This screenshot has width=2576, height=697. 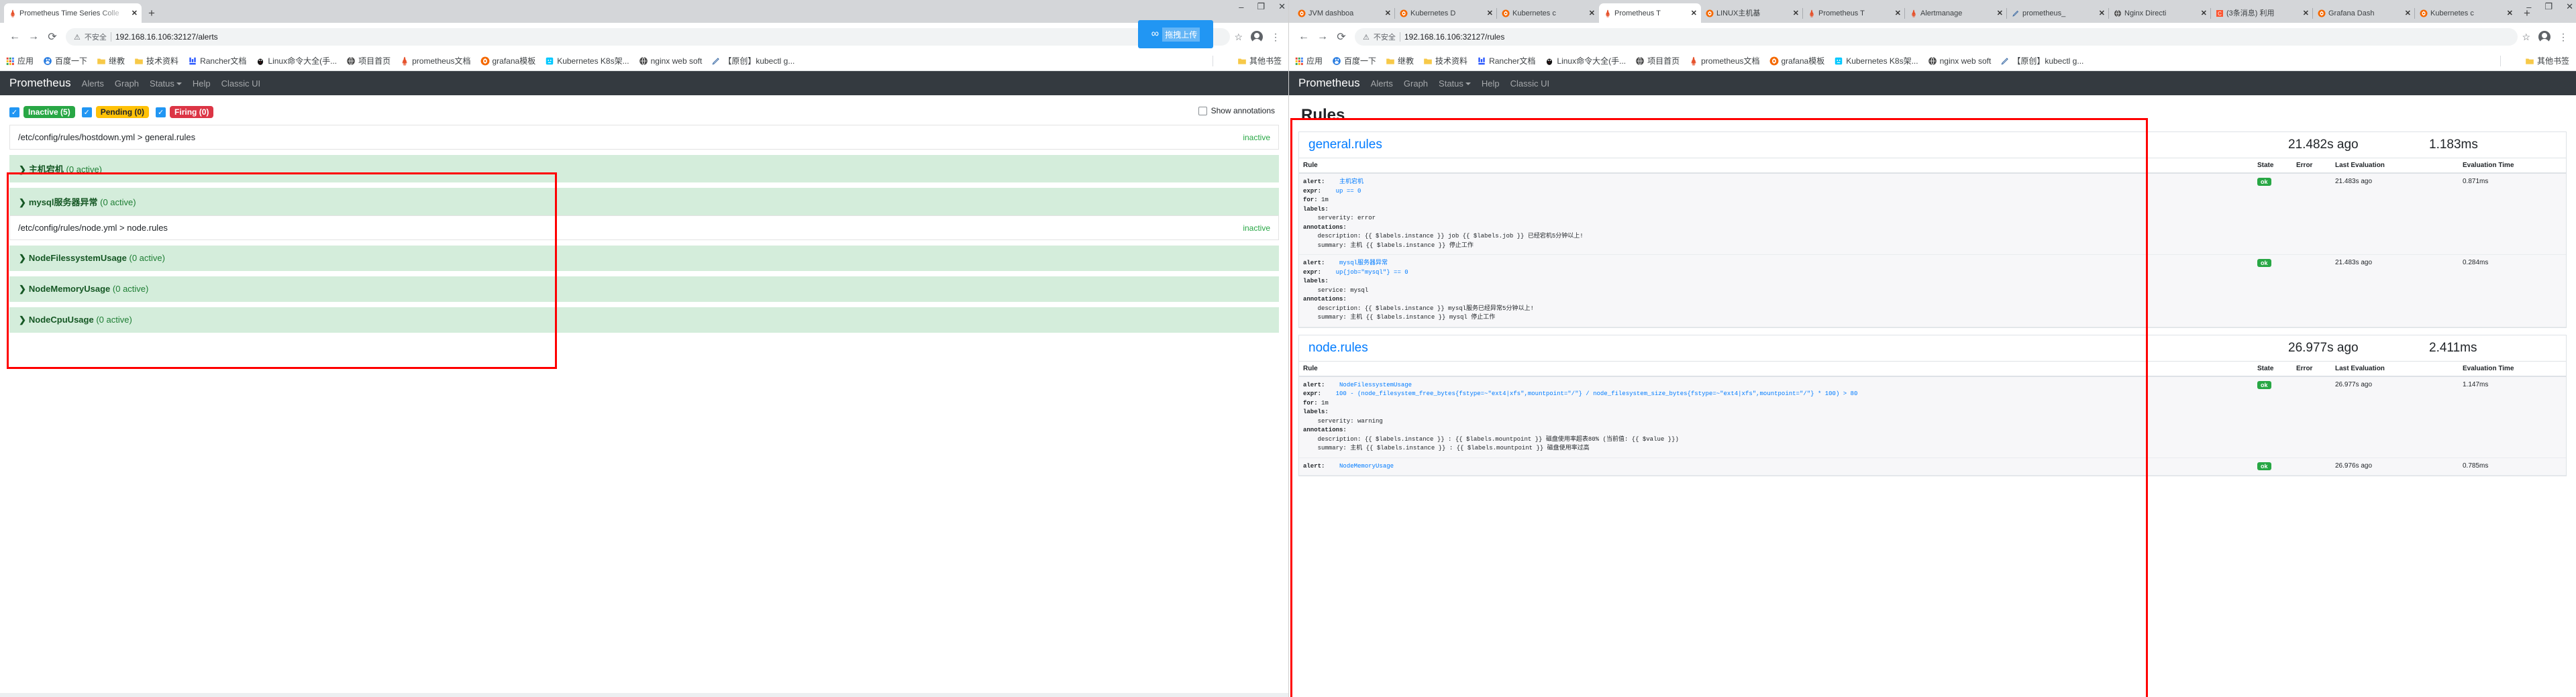 I want to click on rule-group-name: node.rules, so click(x=1798, y=348).